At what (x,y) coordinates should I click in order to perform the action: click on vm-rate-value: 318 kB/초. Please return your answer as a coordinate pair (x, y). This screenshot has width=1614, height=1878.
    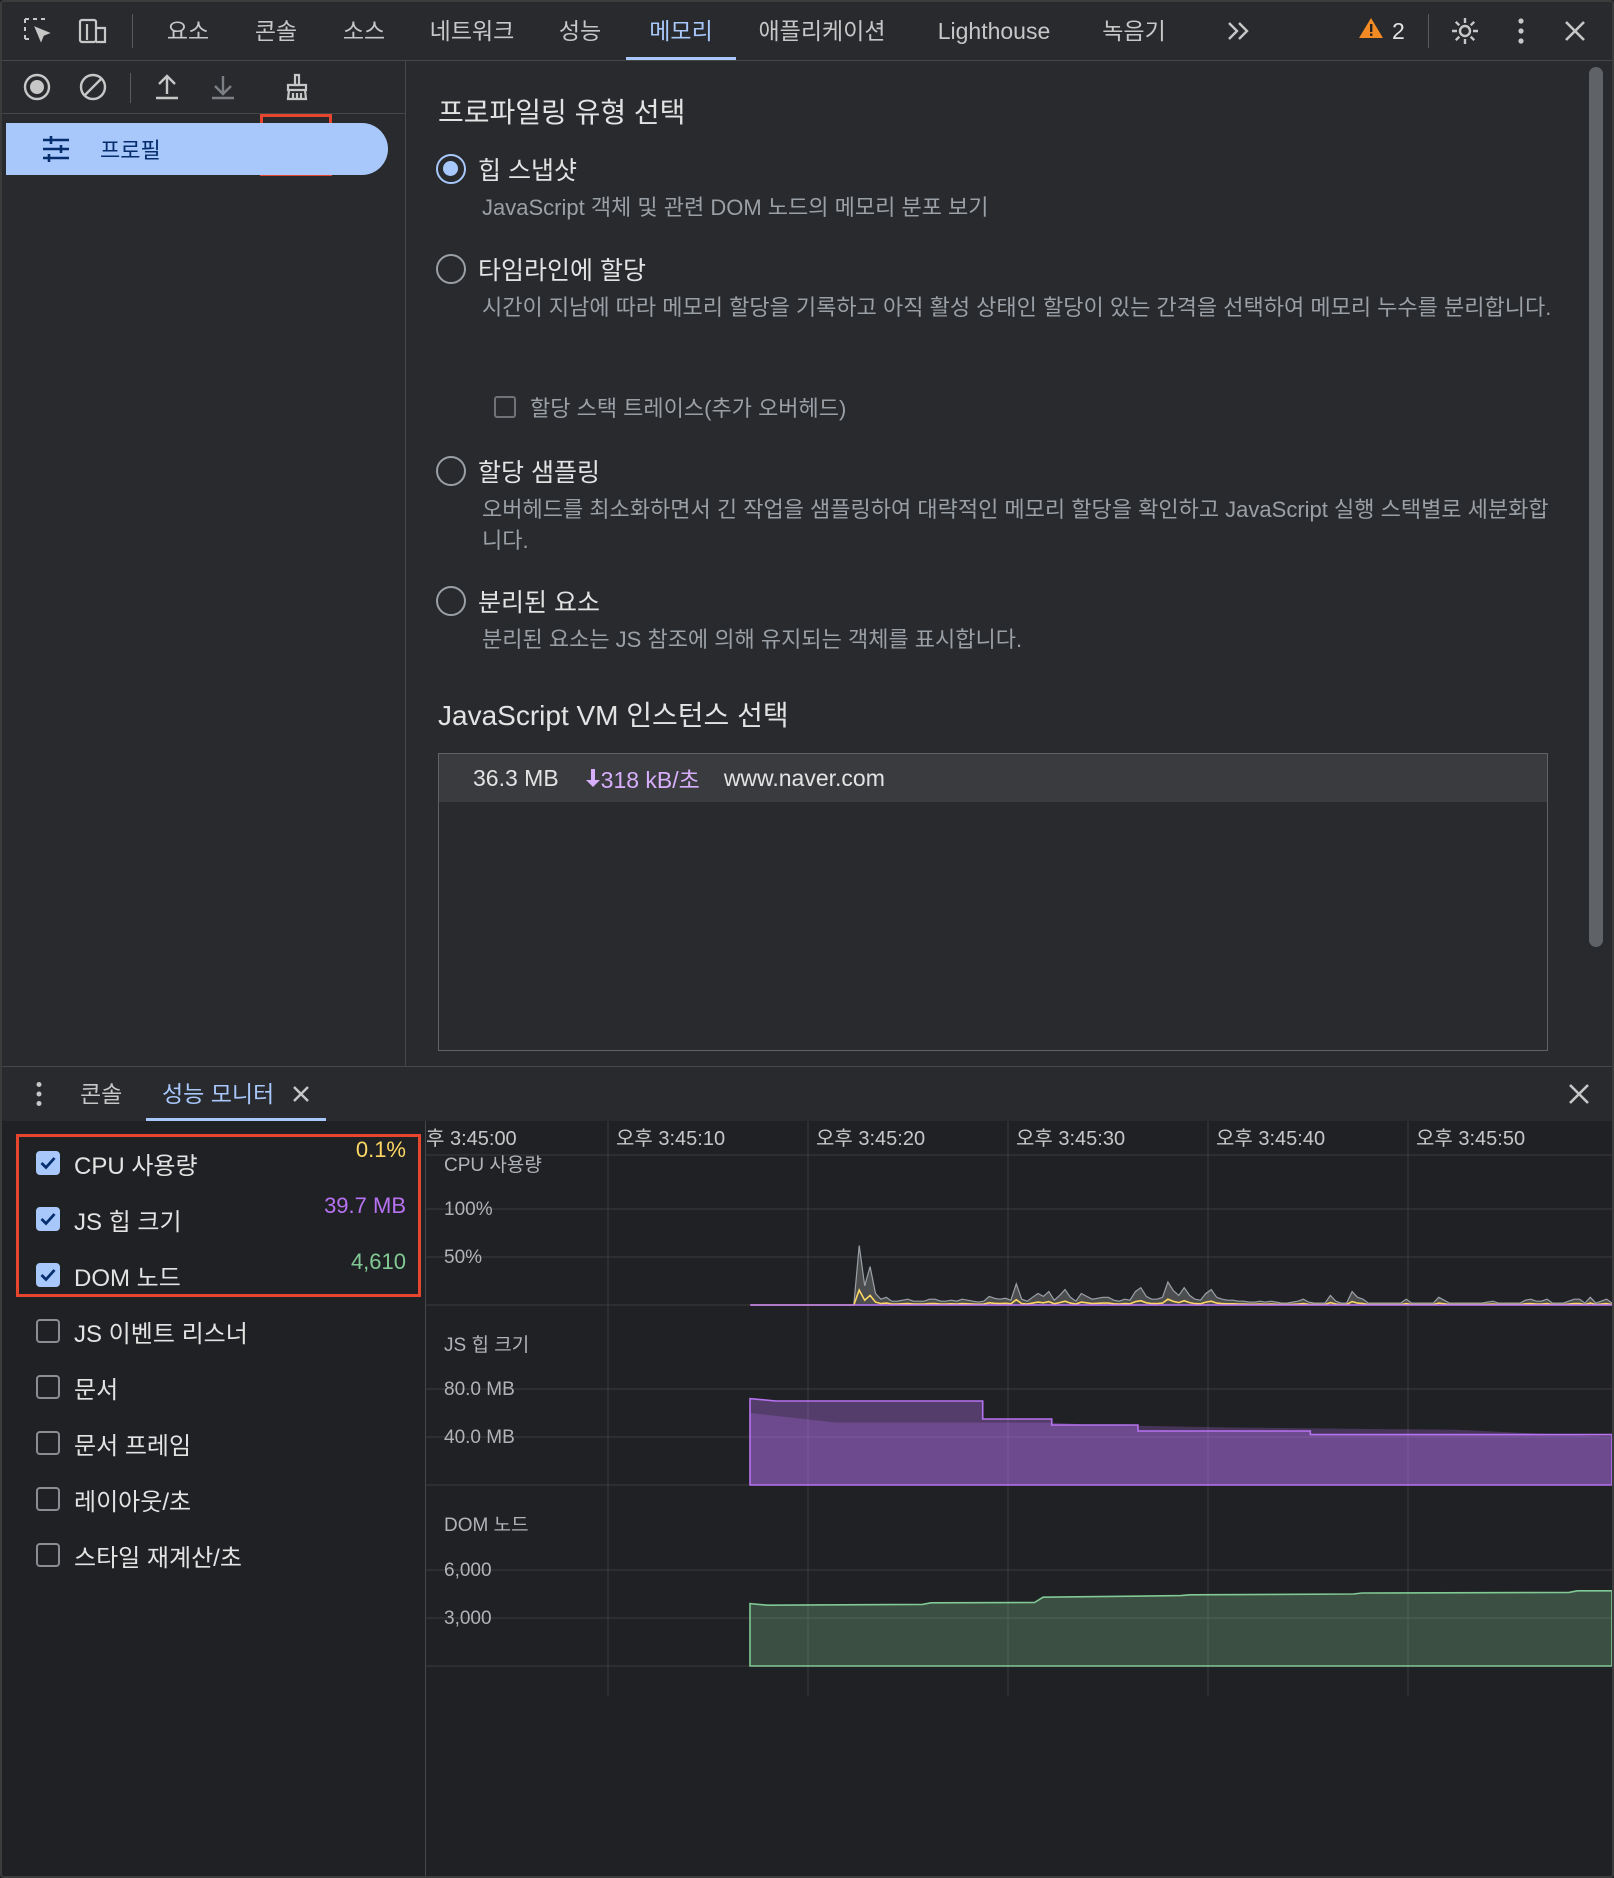
    Looking at the image, I should click on (650, 780).